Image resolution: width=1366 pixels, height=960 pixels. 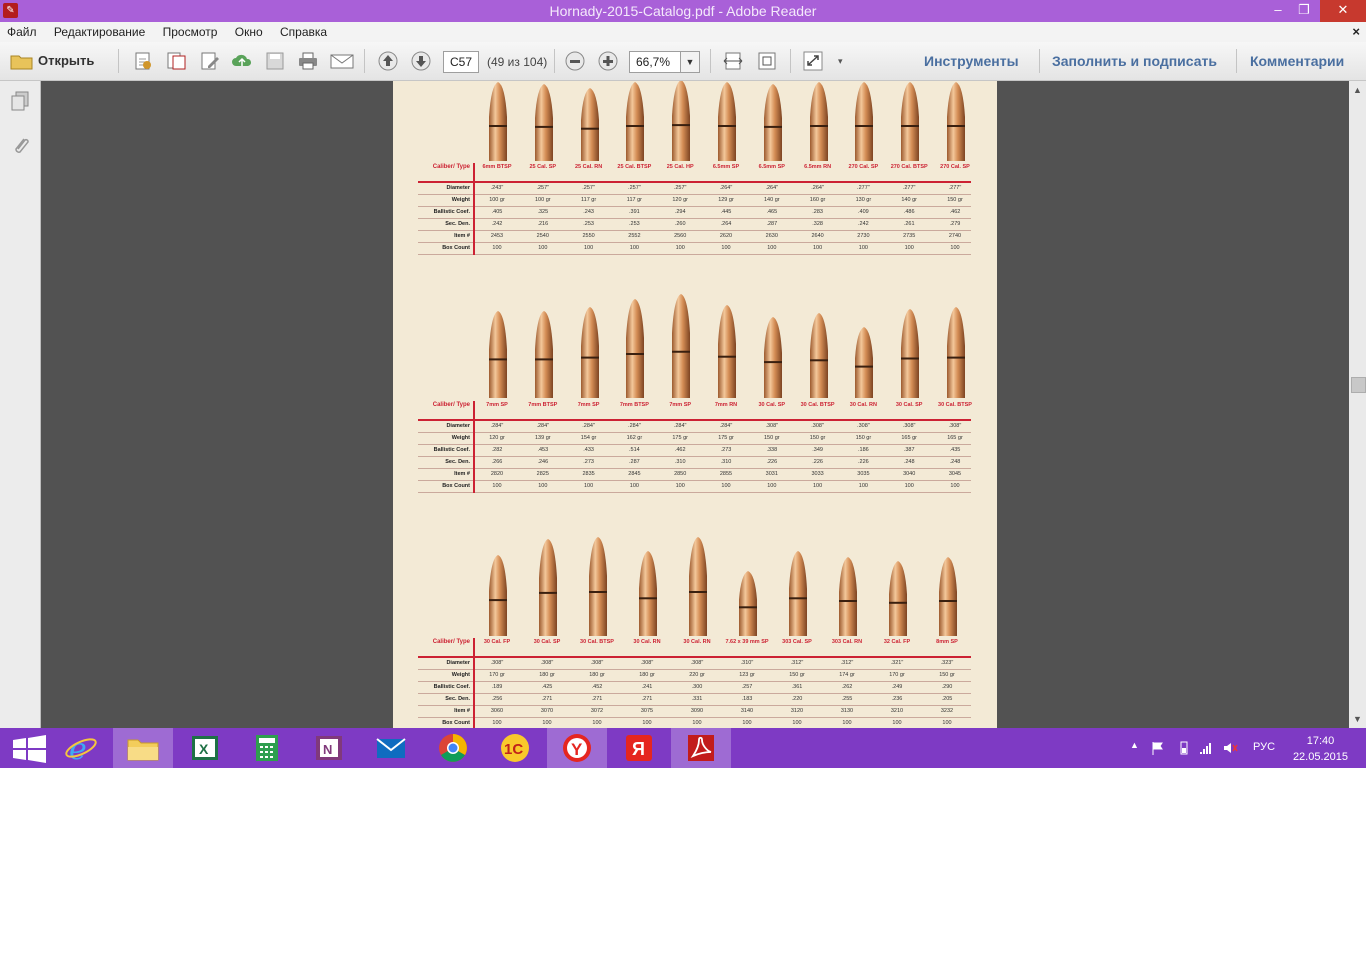 What do you see at coordinates (543, 450) in the screenshot?
I see `table-cell: .453` at bounding box center [543, 450].